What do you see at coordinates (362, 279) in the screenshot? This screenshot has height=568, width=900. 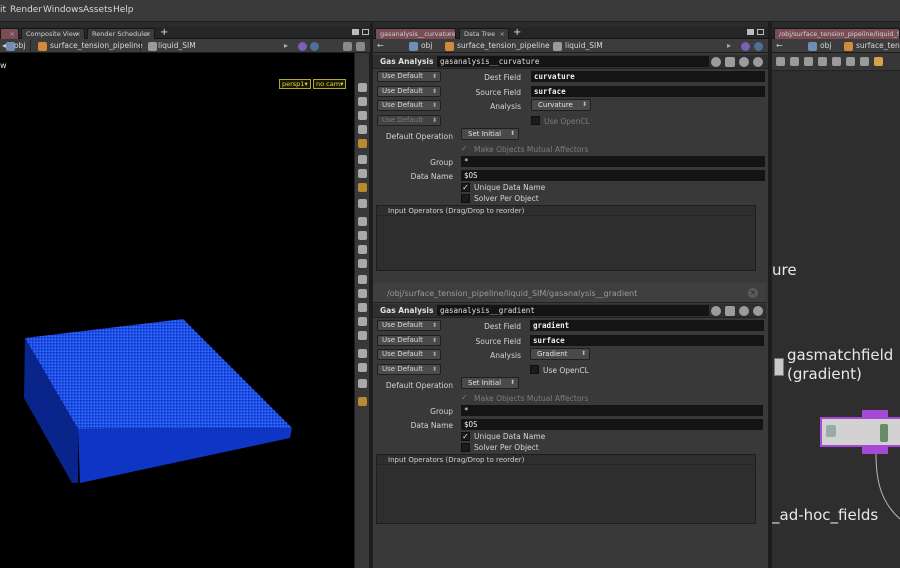 I see `hand-icon` at bounding box center [362, 279].